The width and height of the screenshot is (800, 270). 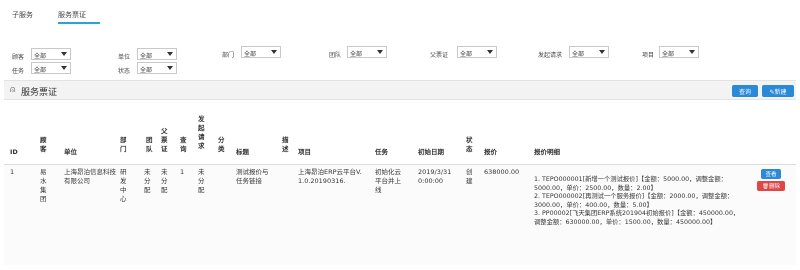 I want to click on col-header-status: 状态, so click(x=469, y=144).